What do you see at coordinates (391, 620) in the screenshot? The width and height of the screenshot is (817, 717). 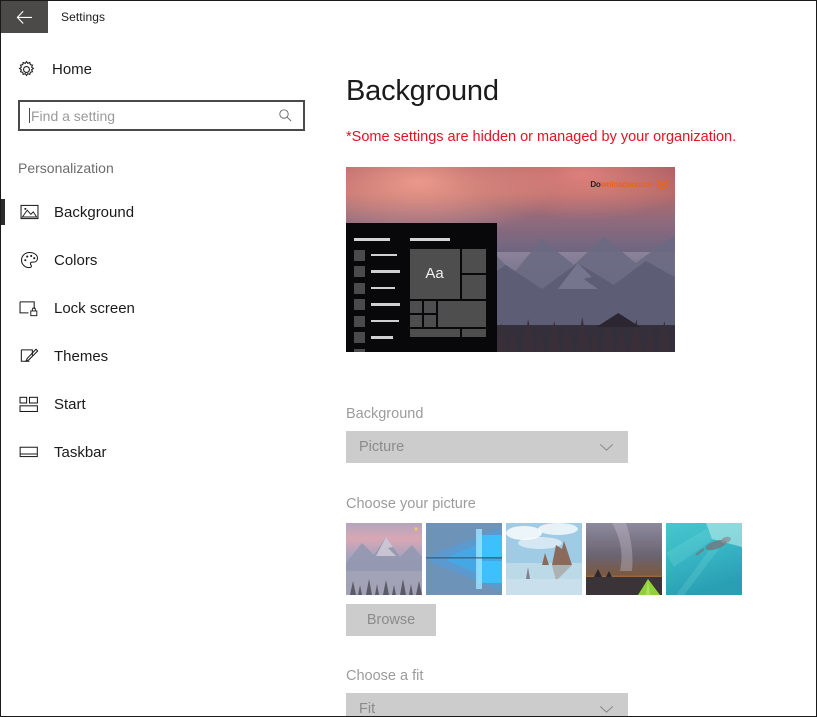 I see `browse-button: Browse` at bounding box center [391, 620].